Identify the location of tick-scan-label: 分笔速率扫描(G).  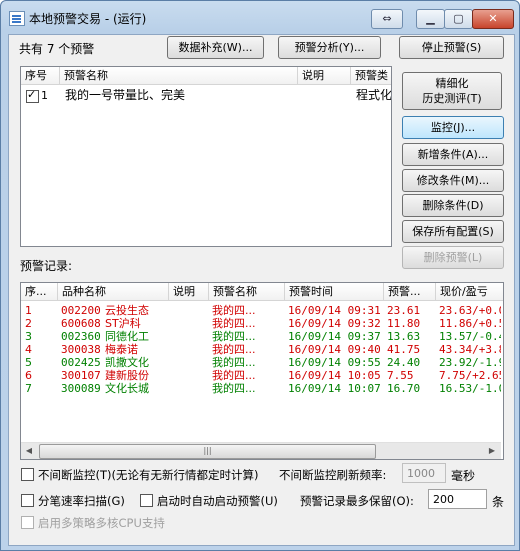
(81, 501).